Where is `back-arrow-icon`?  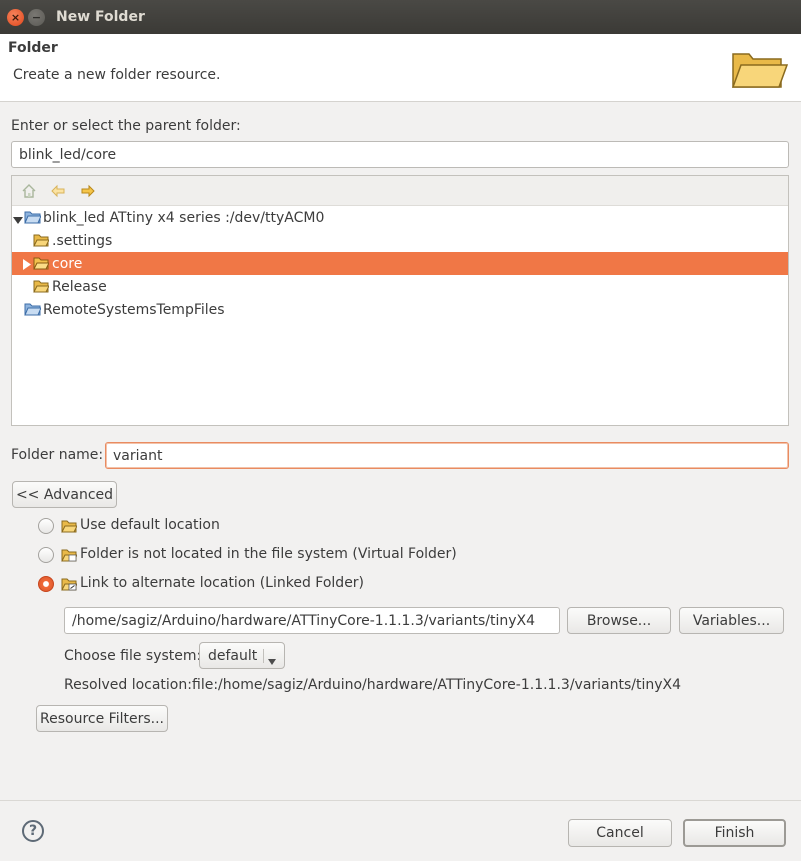 back-arrow-icon is located at coordinates (58, 191).